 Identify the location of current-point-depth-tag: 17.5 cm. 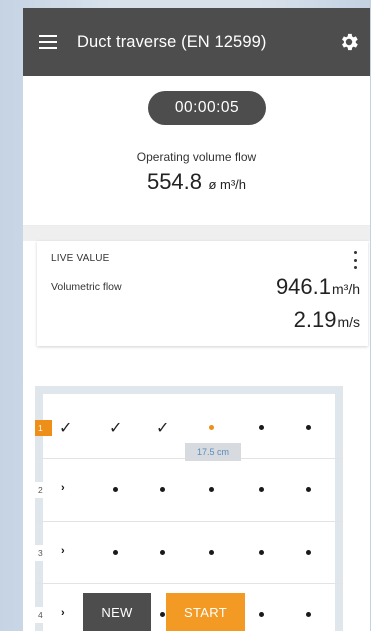
(213, 452).